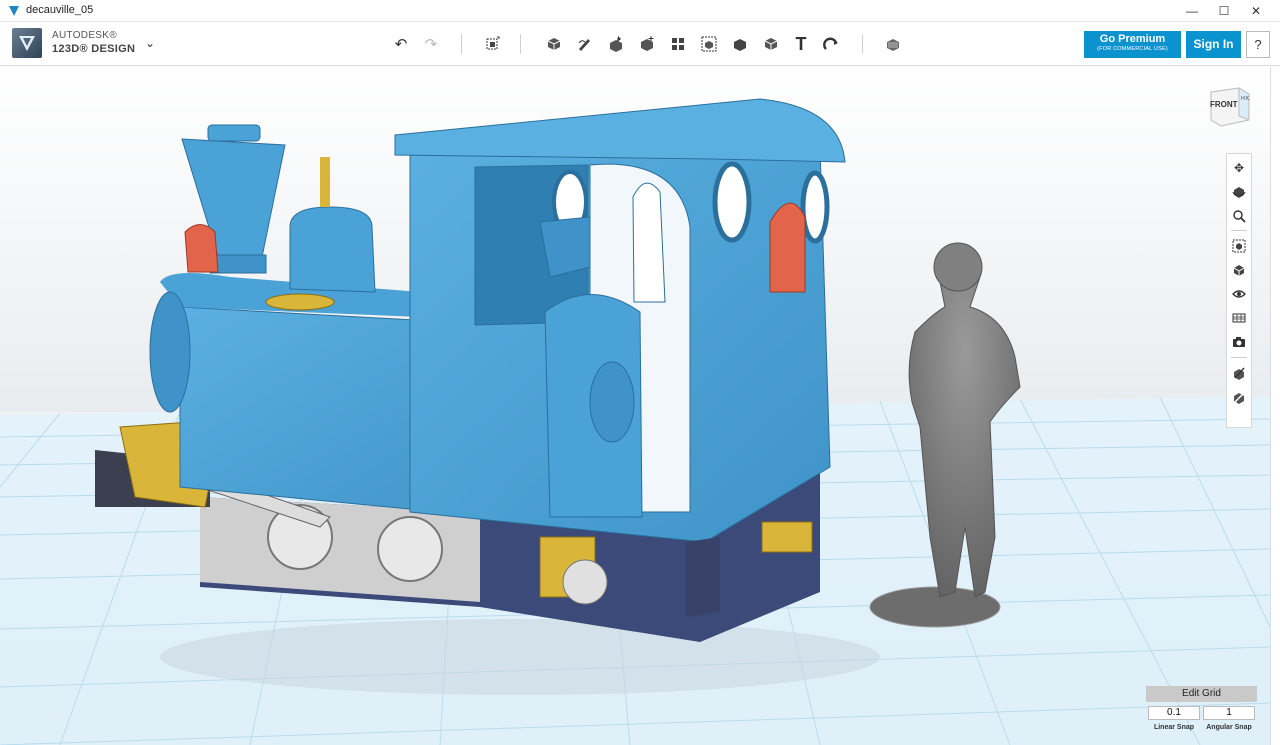 The height and width of the screenshot is (745, 1280). I want to click on go-premium-button: Go Premium (FOR COMMERCIAL USE), so click(1132, 44).